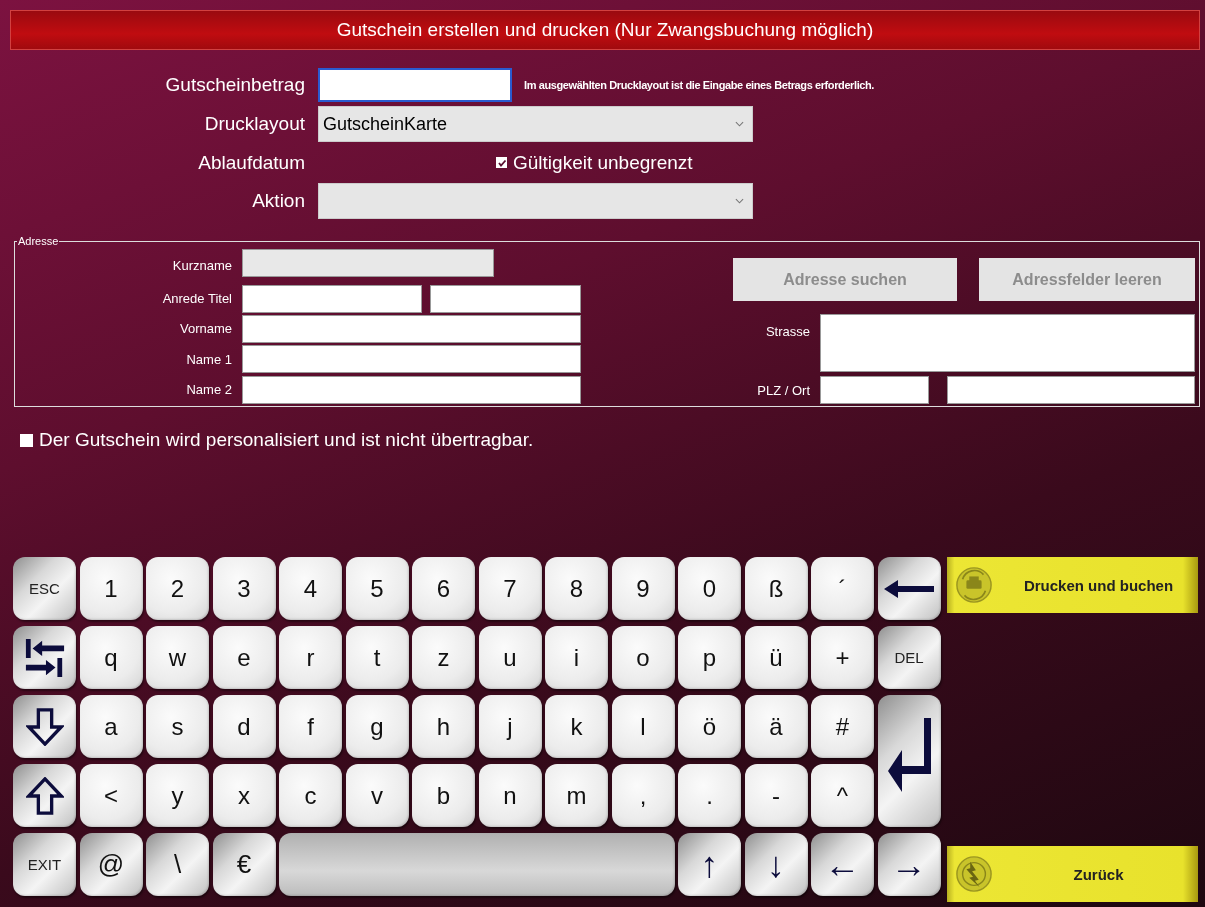  I want to click on key: -, so click(776, 795).